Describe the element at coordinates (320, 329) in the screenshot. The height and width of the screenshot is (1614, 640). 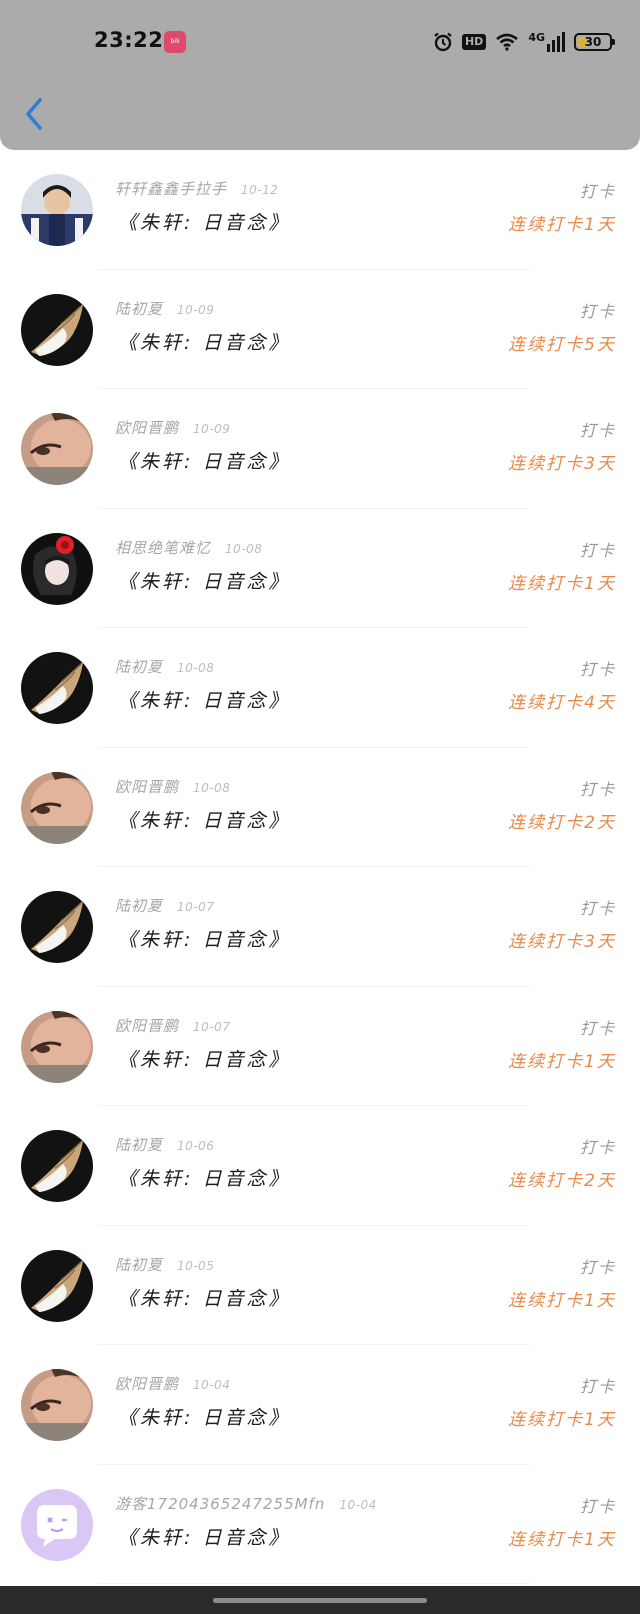
I see `list-item: 陆初夏 10-09 《朱轩: 日音念》 打卡 连续打卡5天` at that location.